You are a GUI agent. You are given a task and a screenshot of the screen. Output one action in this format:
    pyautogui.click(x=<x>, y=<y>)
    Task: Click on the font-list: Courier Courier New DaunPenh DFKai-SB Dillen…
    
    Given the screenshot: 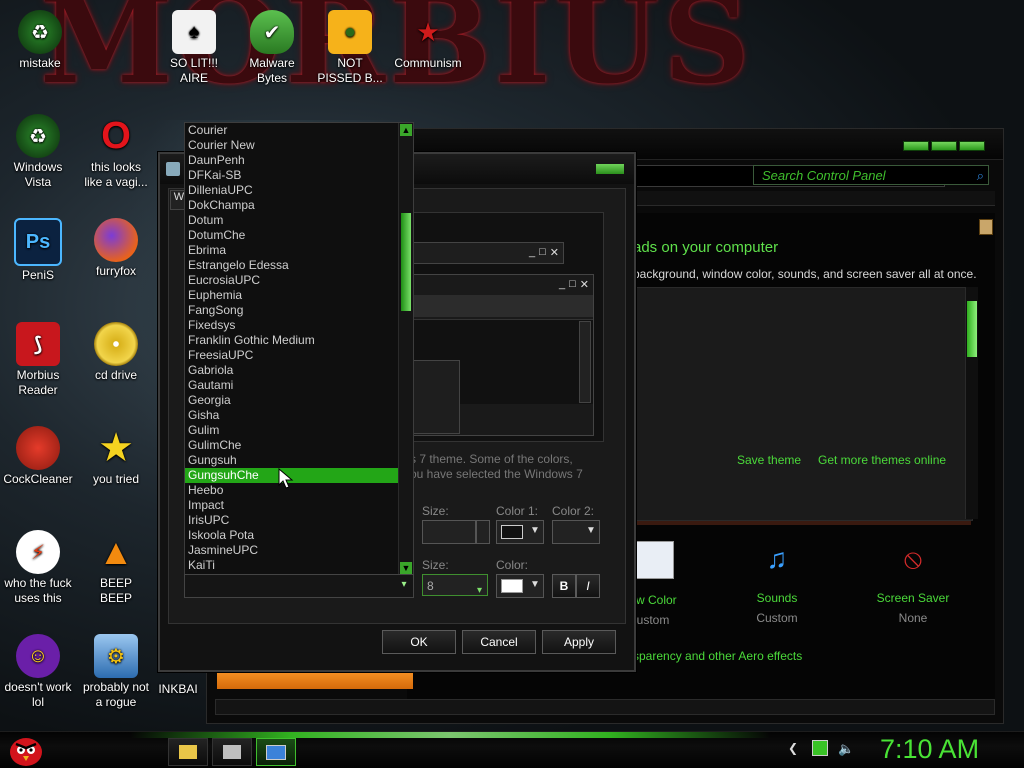 What is the action you would take?
    pyautogui.click(x=299, y=348)
    